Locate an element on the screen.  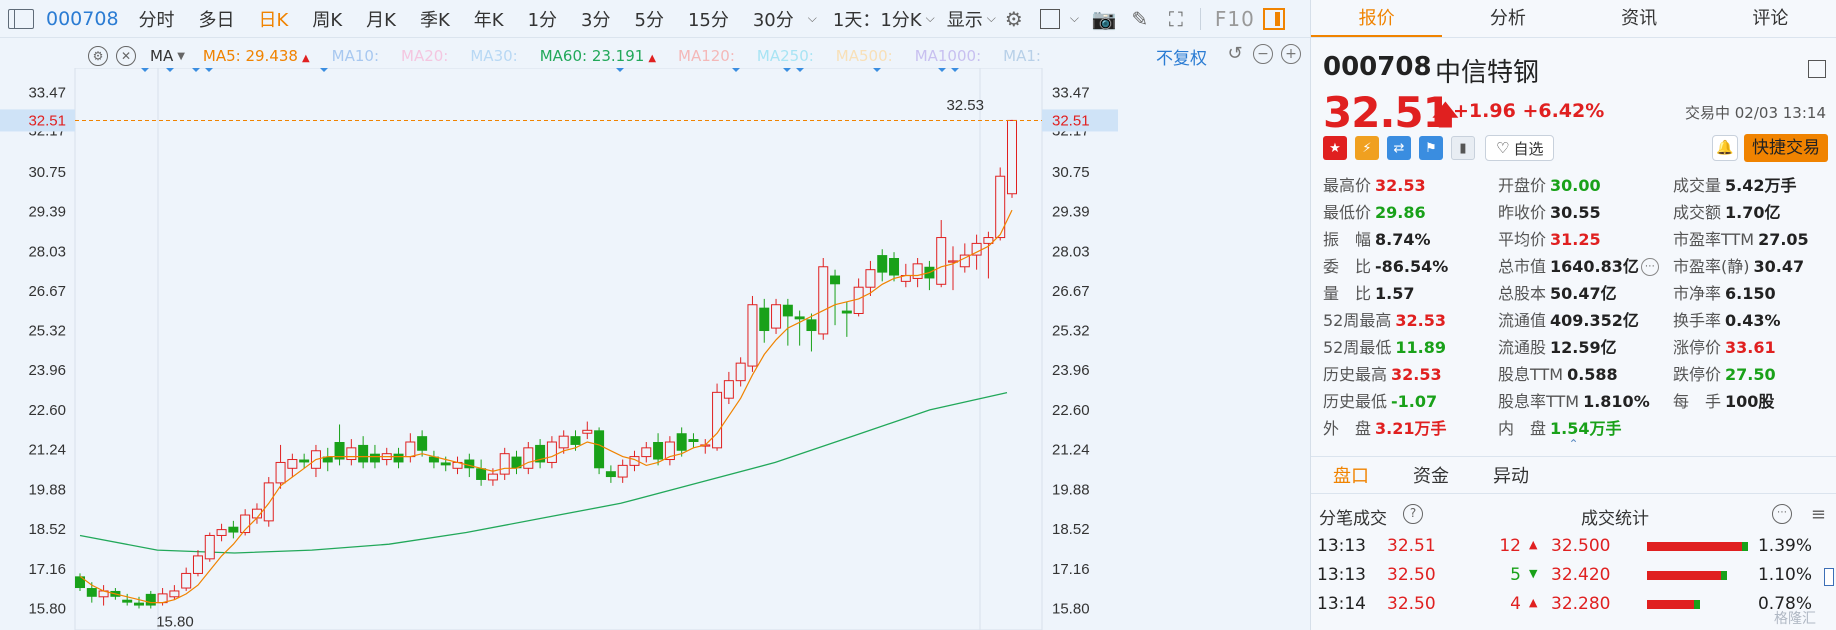
collapse-icon: ⌃ is located at coordinates (1573, 444).